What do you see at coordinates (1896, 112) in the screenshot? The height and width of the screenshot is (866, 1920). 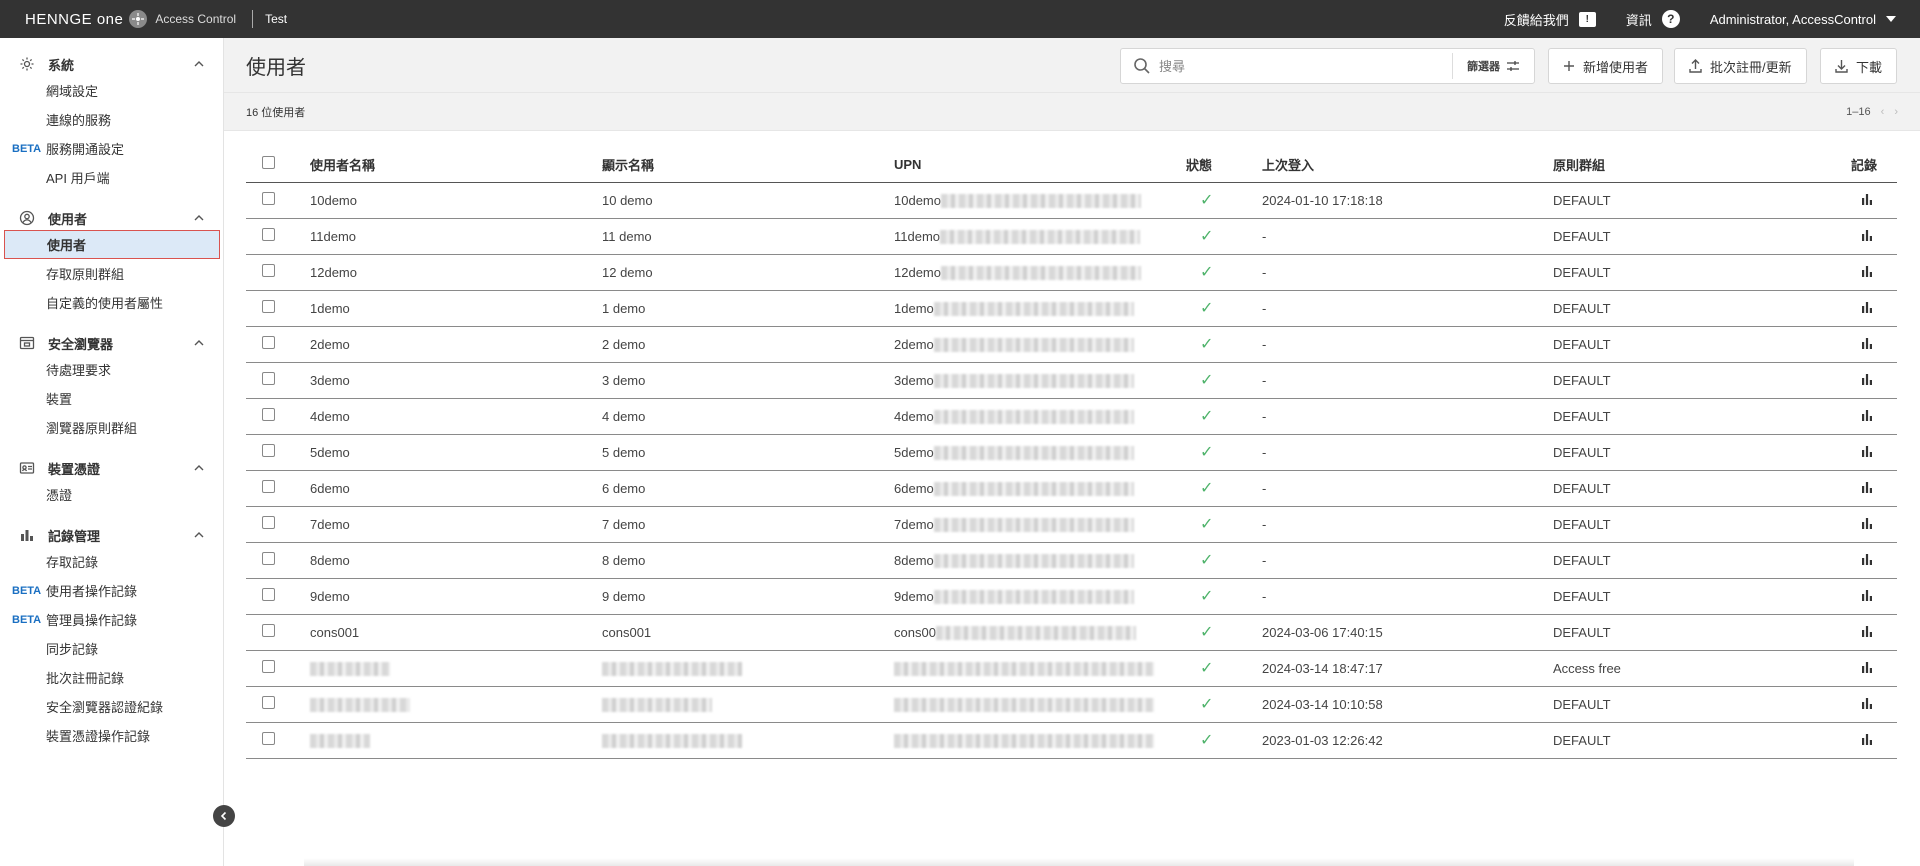 I see `next-page-icon: ›` at bounding box center [1896, 112].